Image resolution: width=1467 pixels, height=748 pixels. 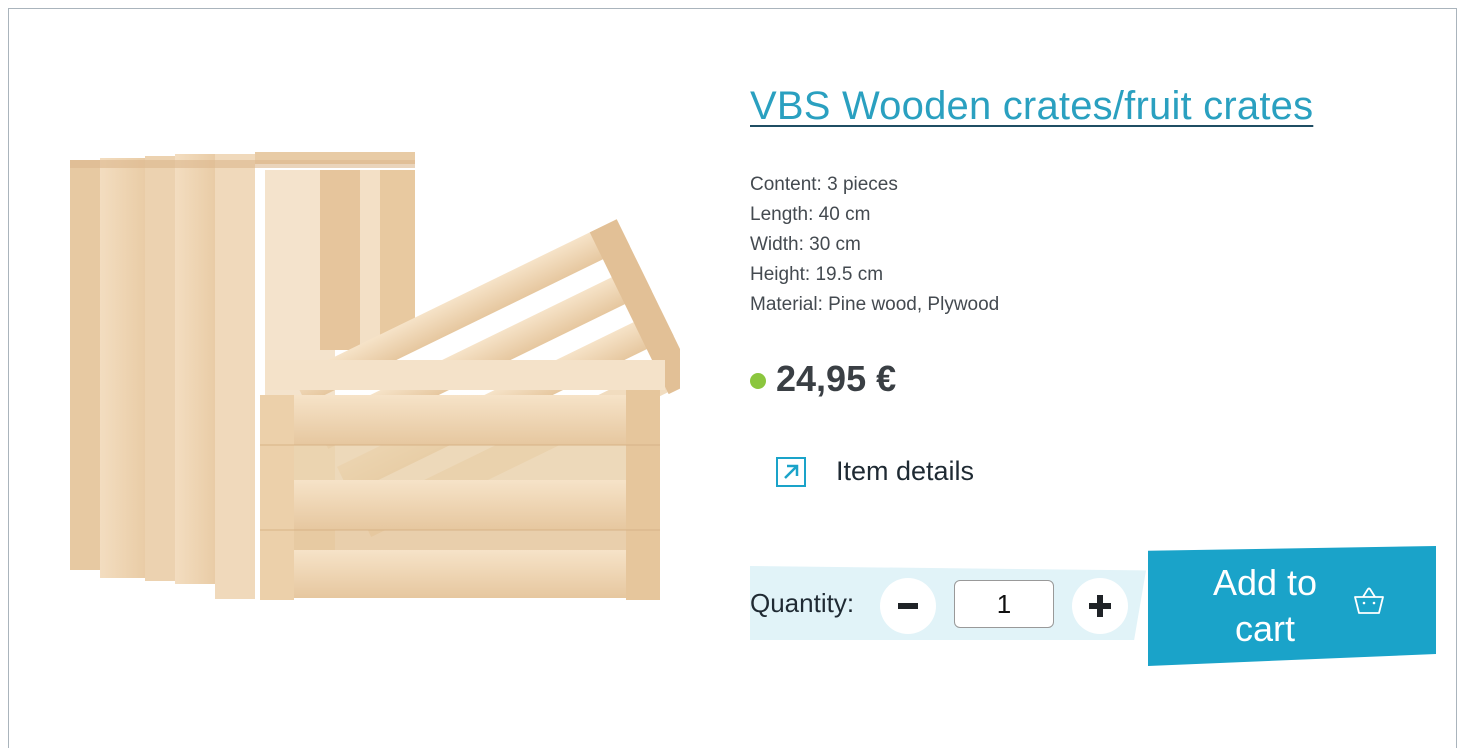 What do you see at coordinates (817, 274) in the screenshot?
I see `spec-height: Height: 19.5 cm` at bounding box center [817, 274].